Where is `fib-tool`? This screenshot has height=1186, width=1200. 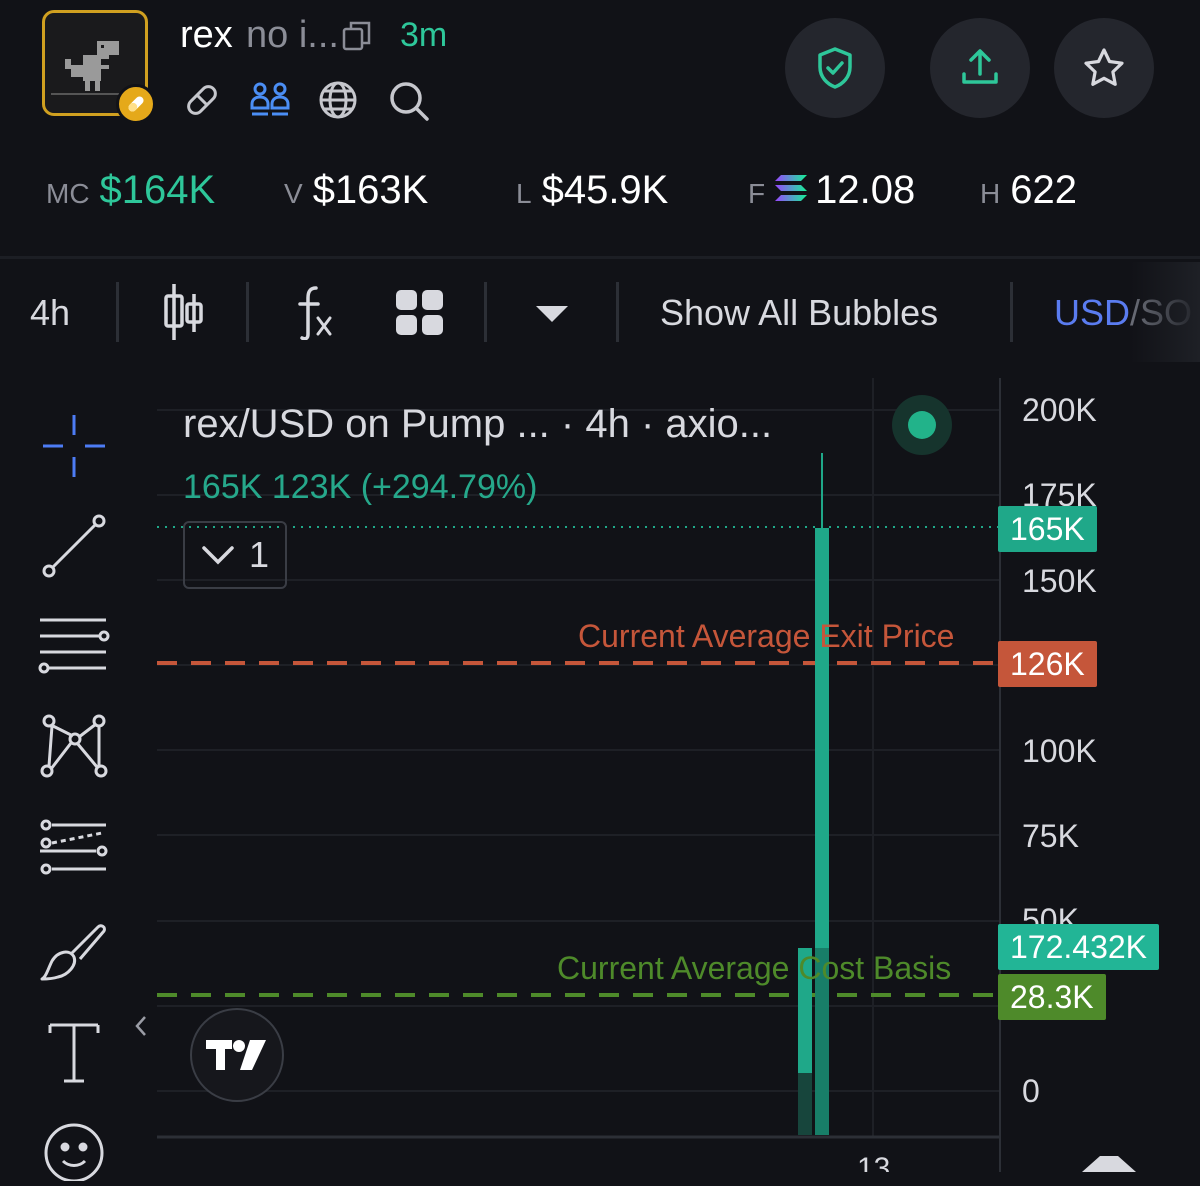 fib-tool is located at coordinates (74, 646).